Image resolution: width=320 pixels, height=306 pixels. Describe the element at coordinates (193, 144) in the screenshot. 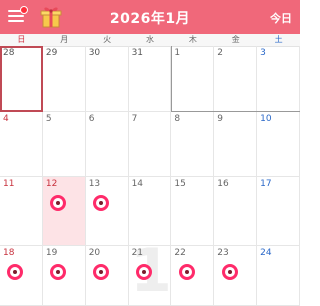

I see `day-cell-8: 8` at that location.